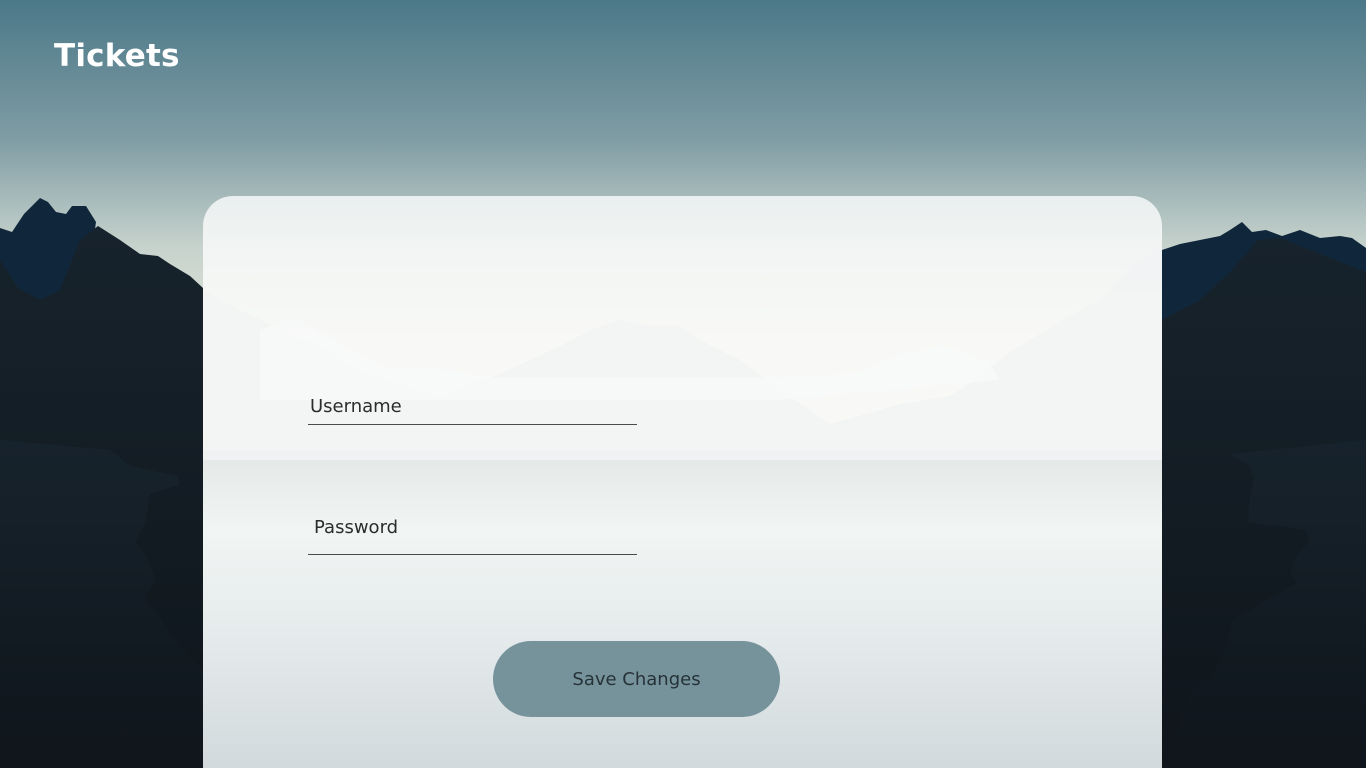 The height and width of the screenshot is (768, 1366). What do you see at coordinates (117, 56) in the screenshot?
I see `app-title: Tickets` at bounding box center [117, 56].